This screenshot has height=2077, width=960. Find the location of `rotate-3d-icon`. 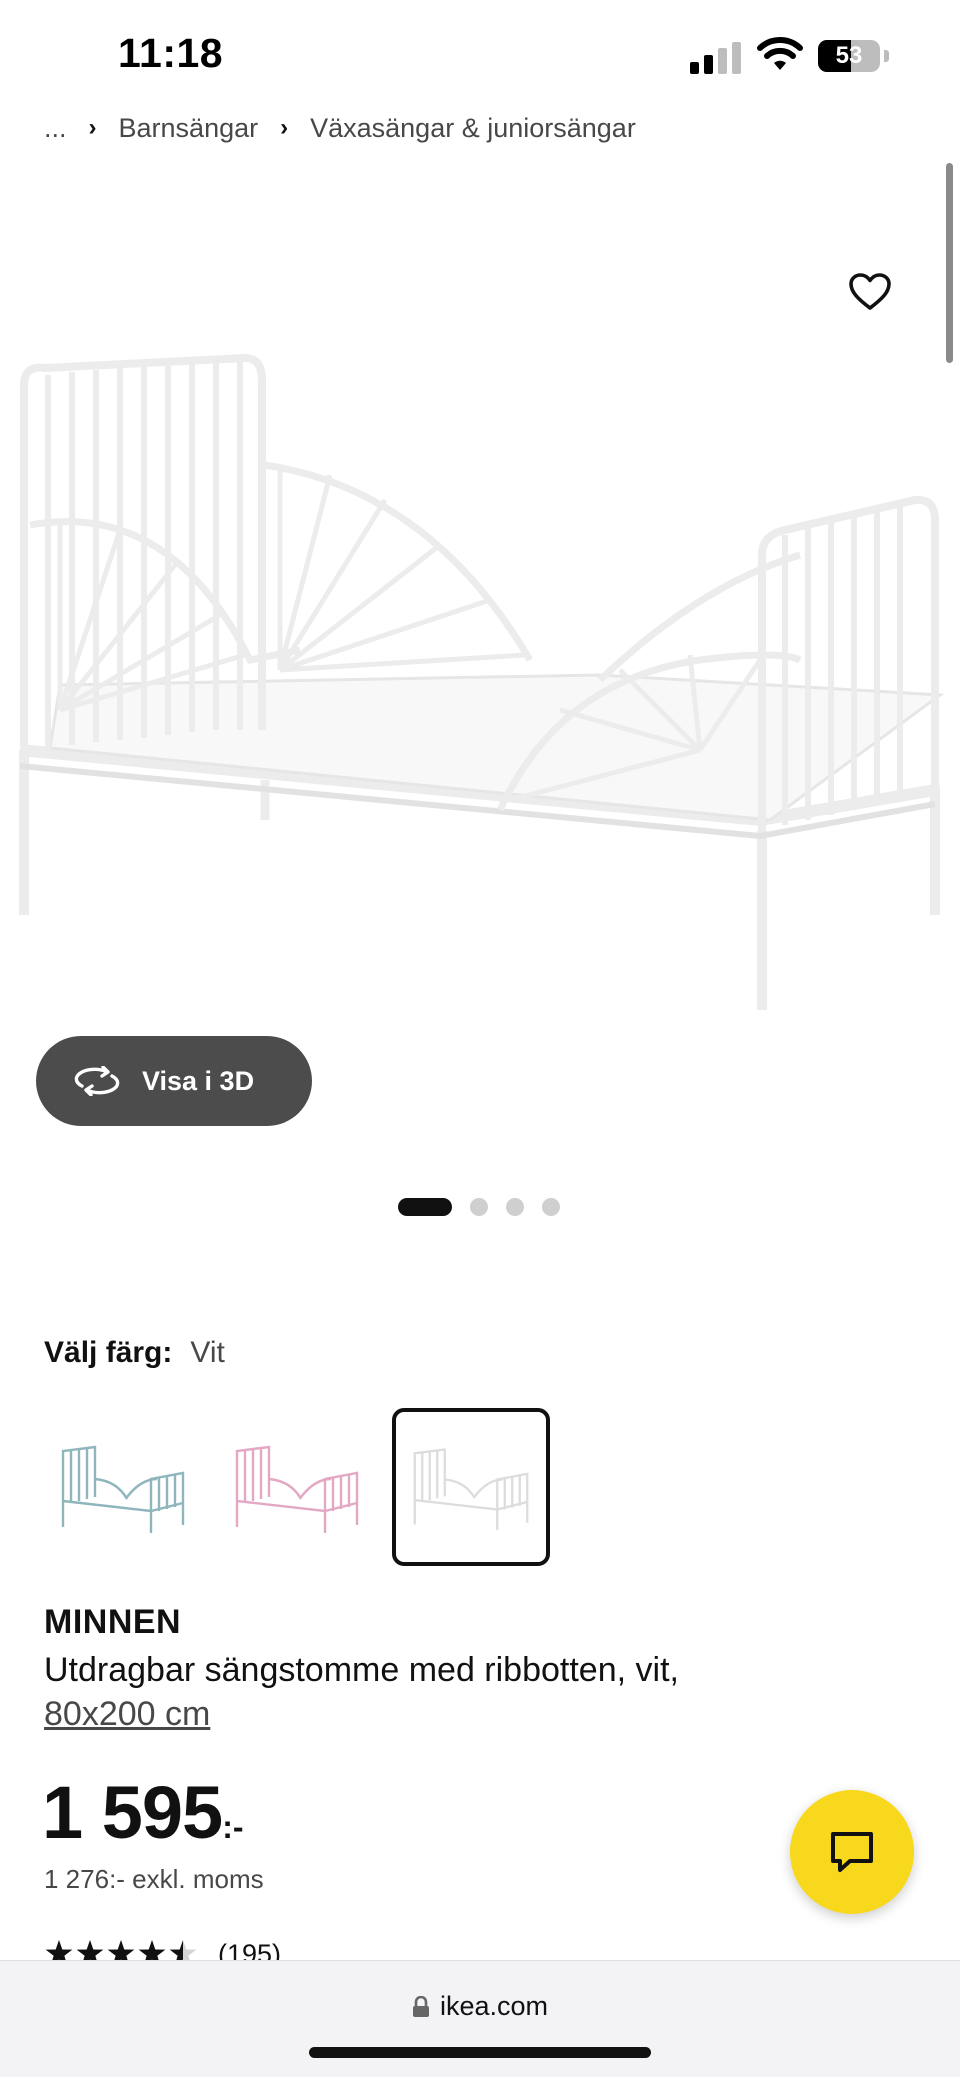

rotate-3d-icon is located at coordinates (97, 1081).